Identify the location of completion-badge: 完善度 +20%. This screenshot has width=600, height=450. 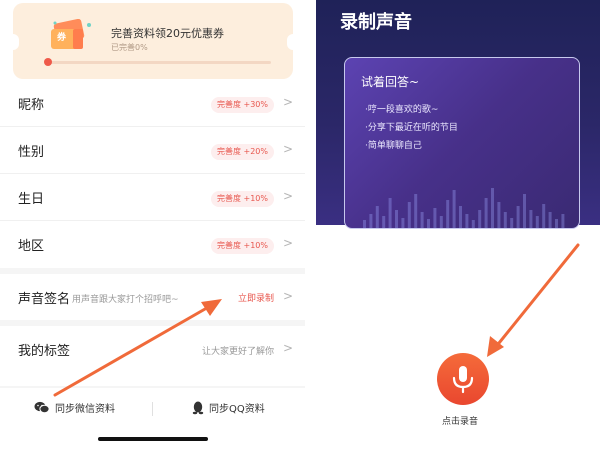
(242, 152).